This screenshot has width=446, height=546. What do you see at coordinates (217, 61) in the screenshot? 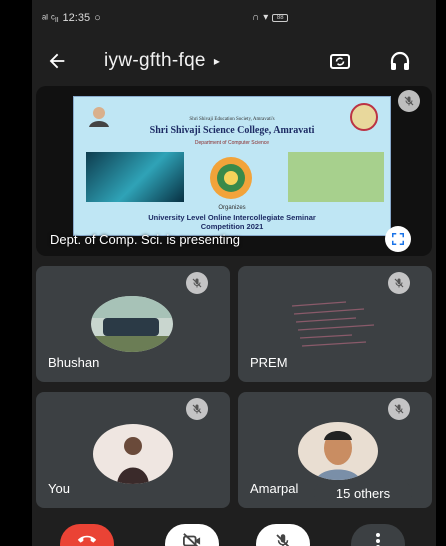
I see `caret-right-icon: ▸` at bounding box center [217, 61].